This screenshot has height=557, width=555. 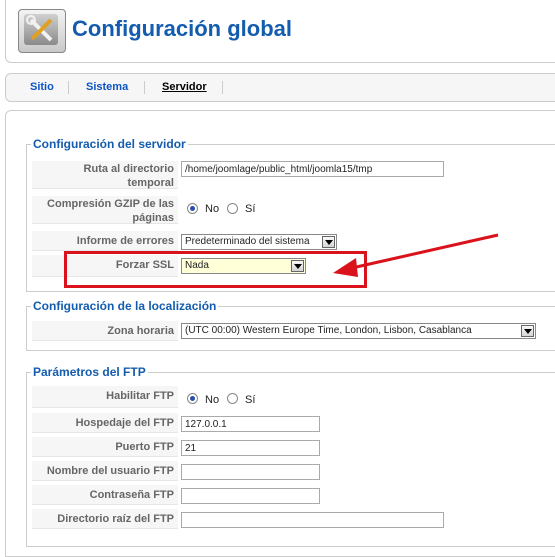 I want to click on ftp-legend: Parámetros del FTP, so click(x=89, y=372).